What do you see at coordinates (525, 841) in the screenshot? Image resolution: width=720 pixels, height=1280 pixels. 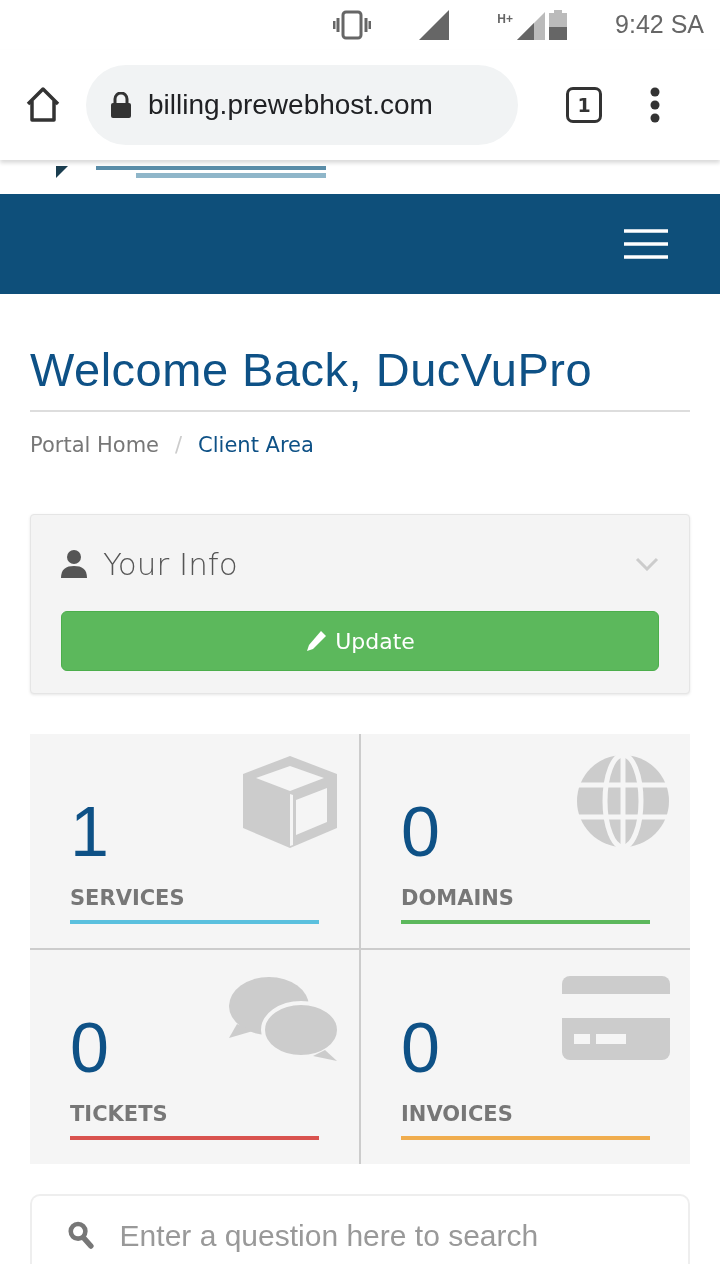 I see `stat-tile: 0 DOMAINS` at bounding box center [525, 841].